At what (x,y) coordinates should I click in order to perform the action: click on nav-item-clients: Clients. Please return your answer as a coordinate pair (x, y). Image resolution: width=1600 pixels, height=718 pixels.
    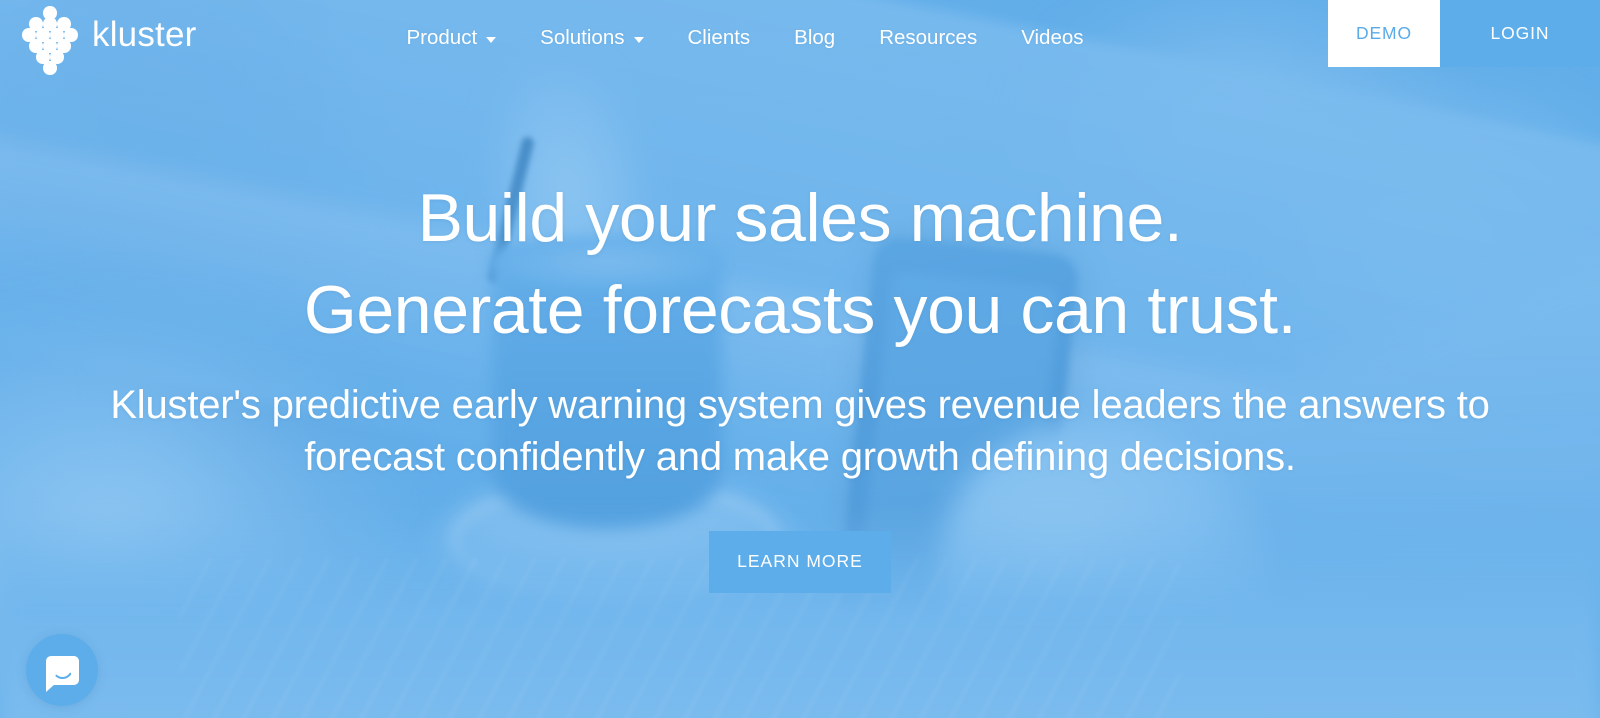
    Looking at the image, I should click on (719, 38).